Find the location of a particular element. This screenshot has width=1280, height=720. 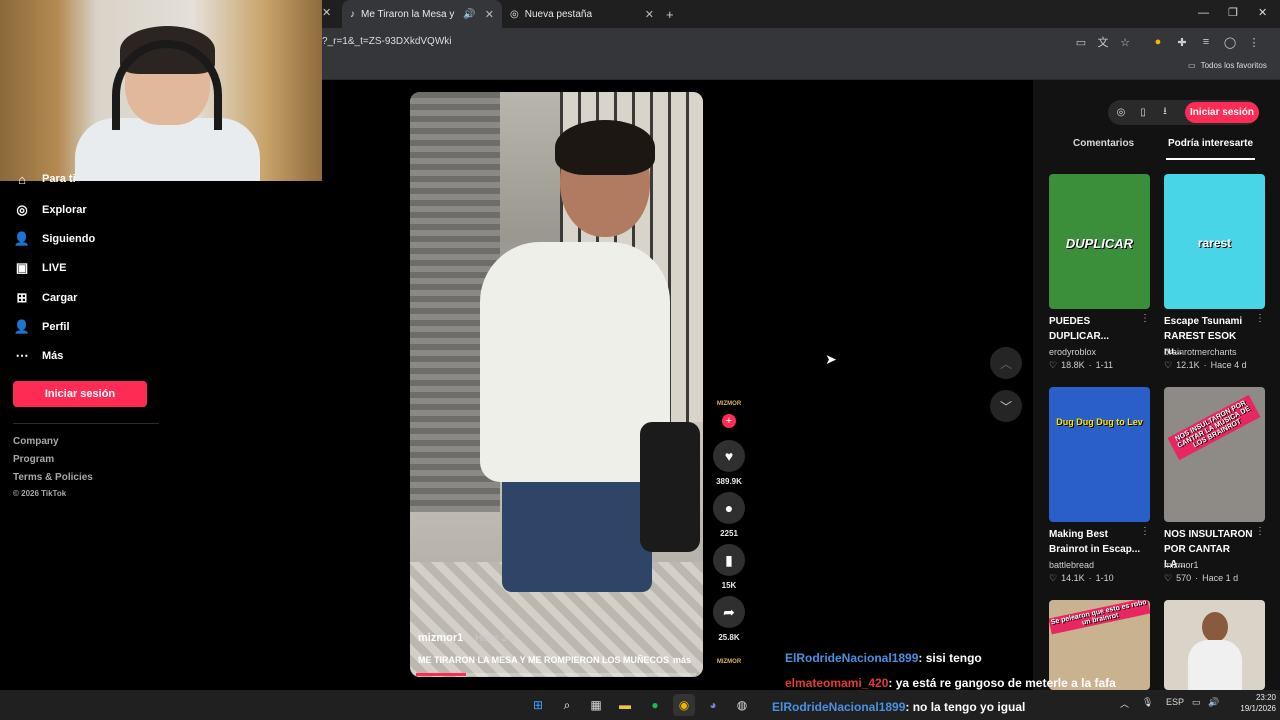

caption-more-button: más is located at coordinates (682, 660).